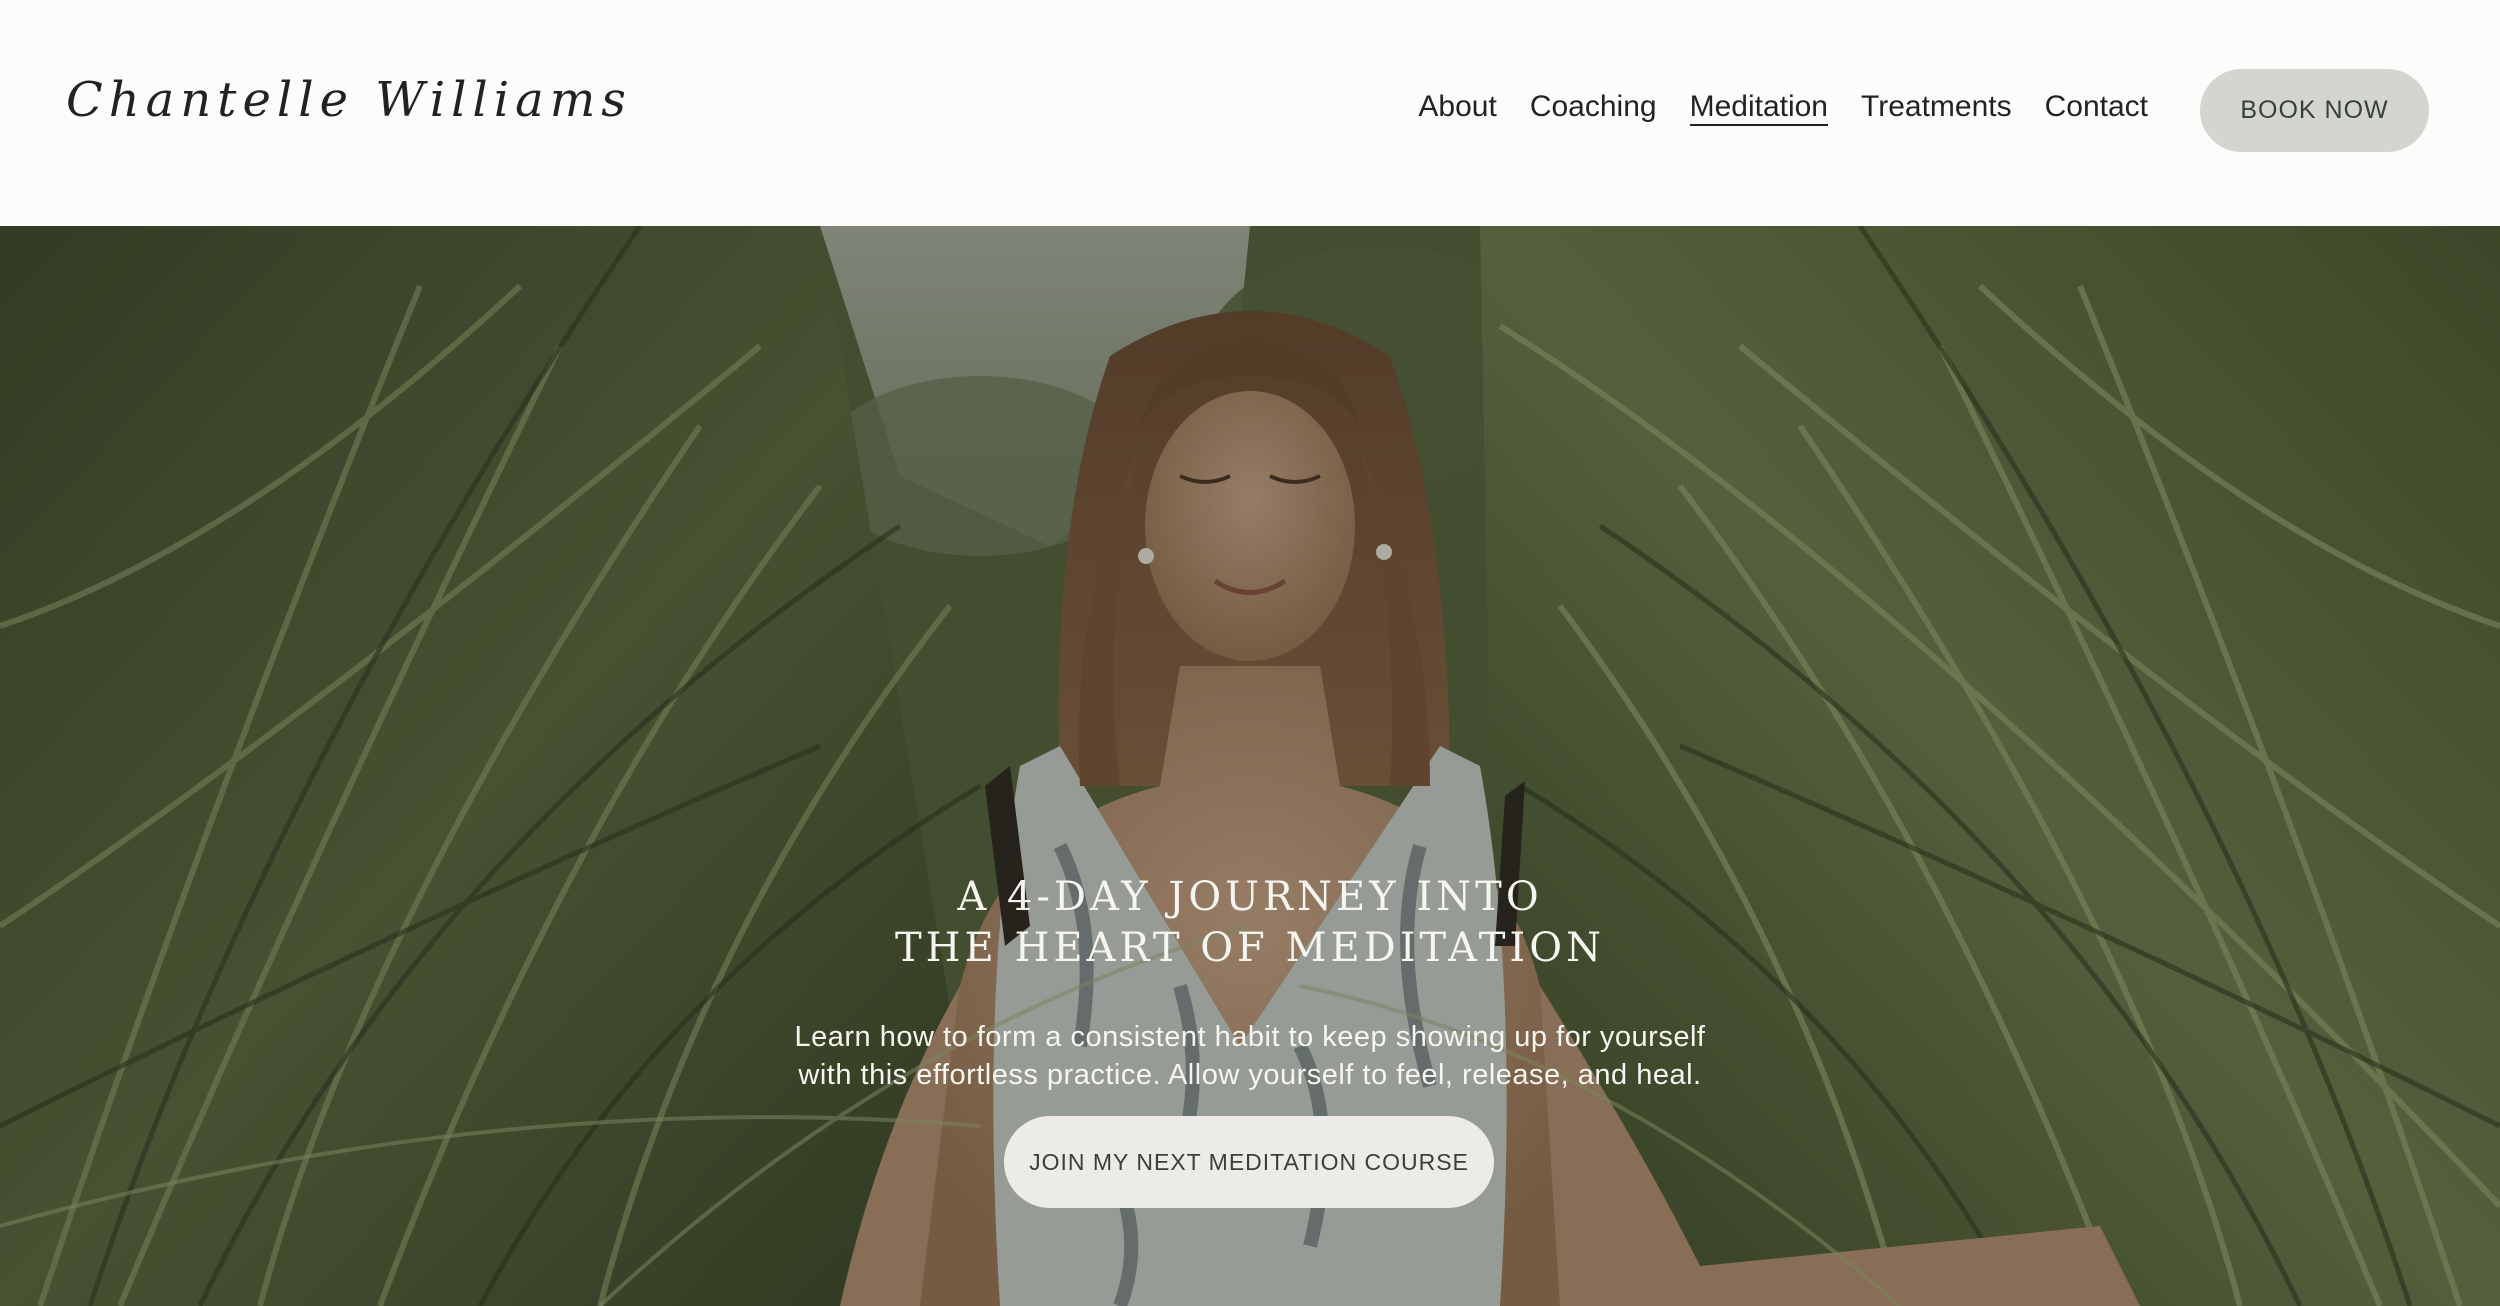  I want to click on book-now-button: BOOK NOW, so click(2314, 110).